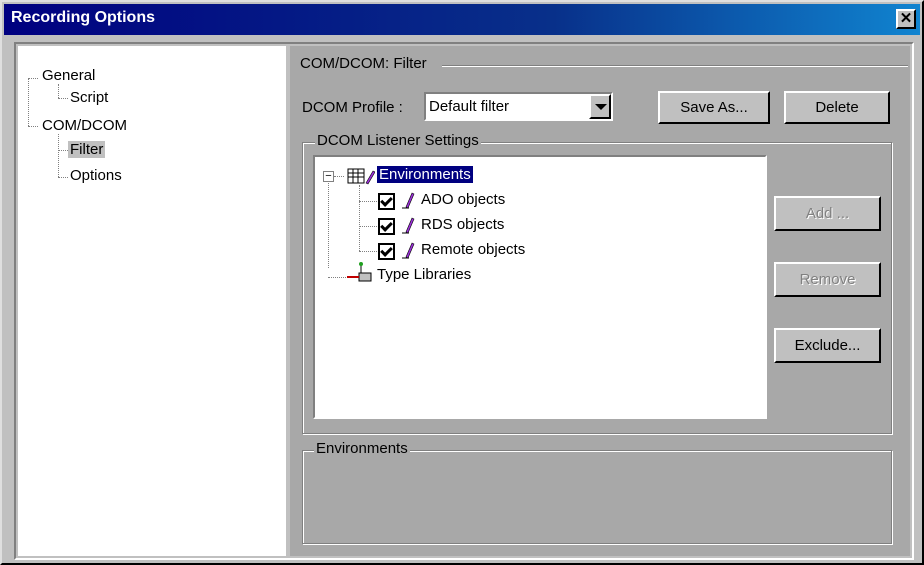 The height and width of the screenshot is (565, 924). I want to click on type-library-icon, so click(359, 272).